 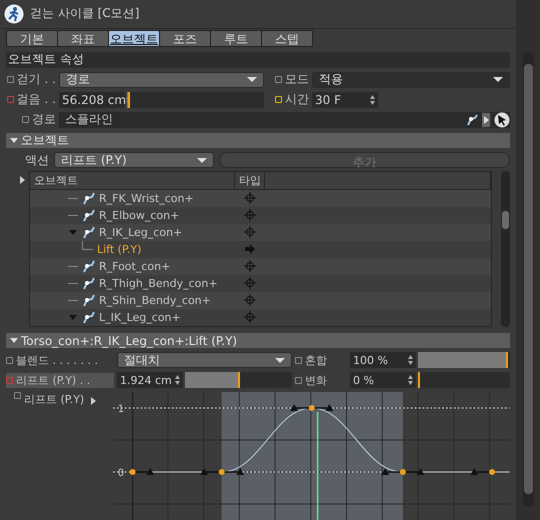 I want to click on number-field: 100 %, so click(x=383, y=360).